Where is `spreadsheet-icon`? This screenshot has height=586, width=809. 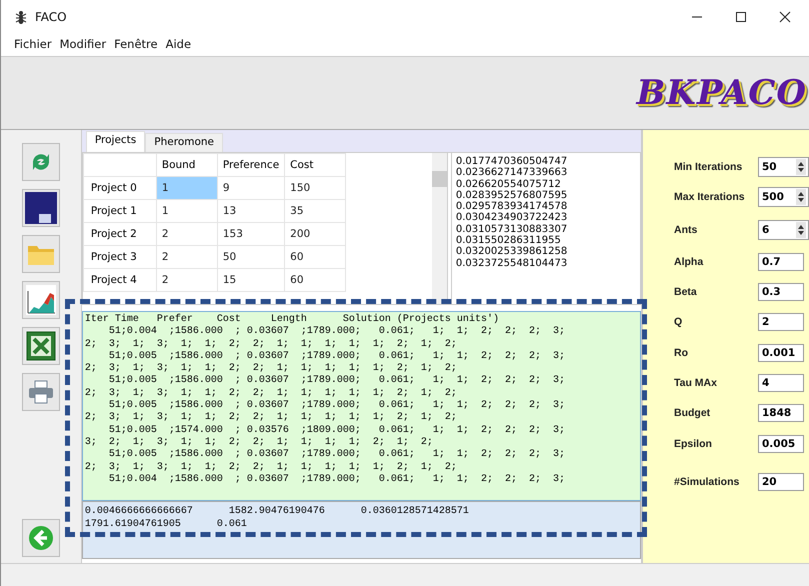
spreadsheet-icon is located at coordinates (41, 346).